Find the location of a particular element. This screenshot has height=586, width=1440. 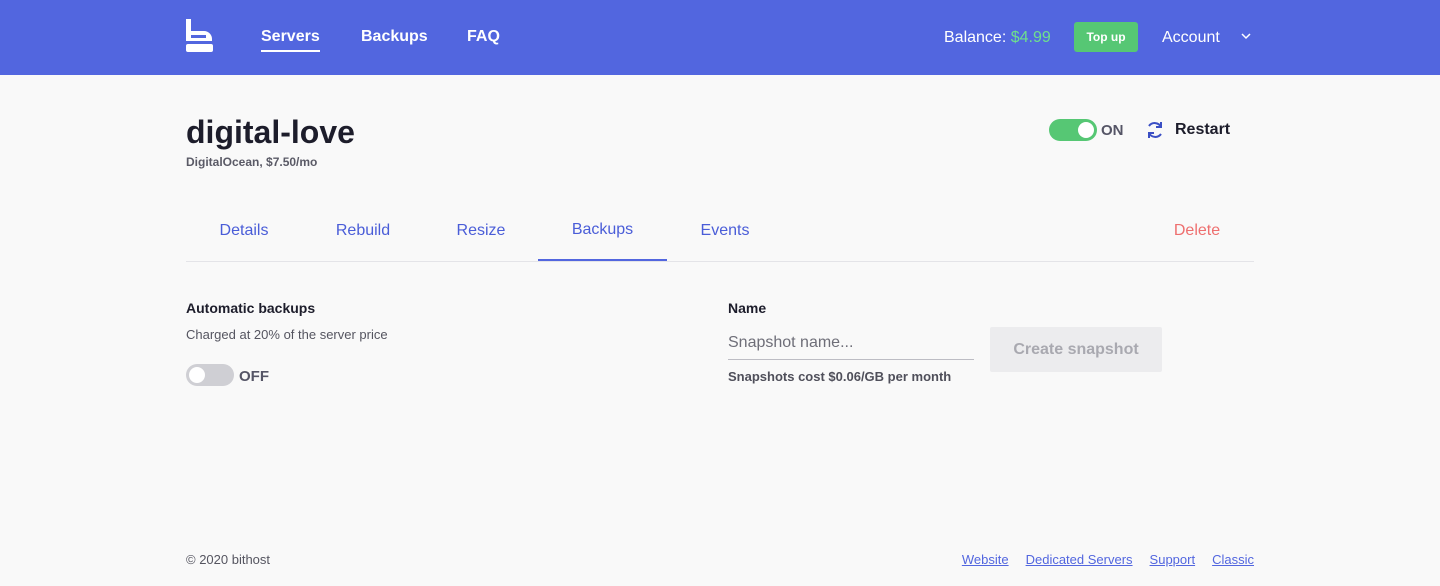

backups-toggle is located at coordinates (210, 375).